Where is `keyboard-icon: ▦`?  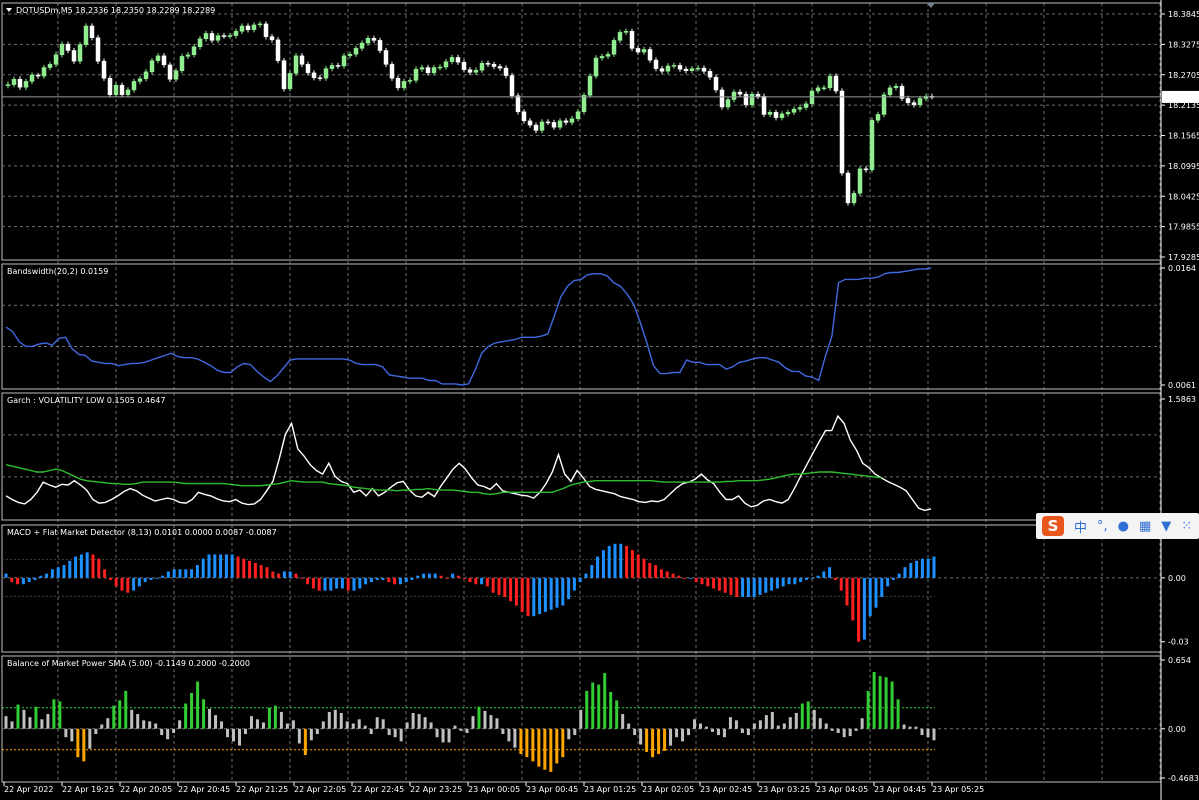
keyboard-icon: ▦ is located at coordinates (1145, 526).